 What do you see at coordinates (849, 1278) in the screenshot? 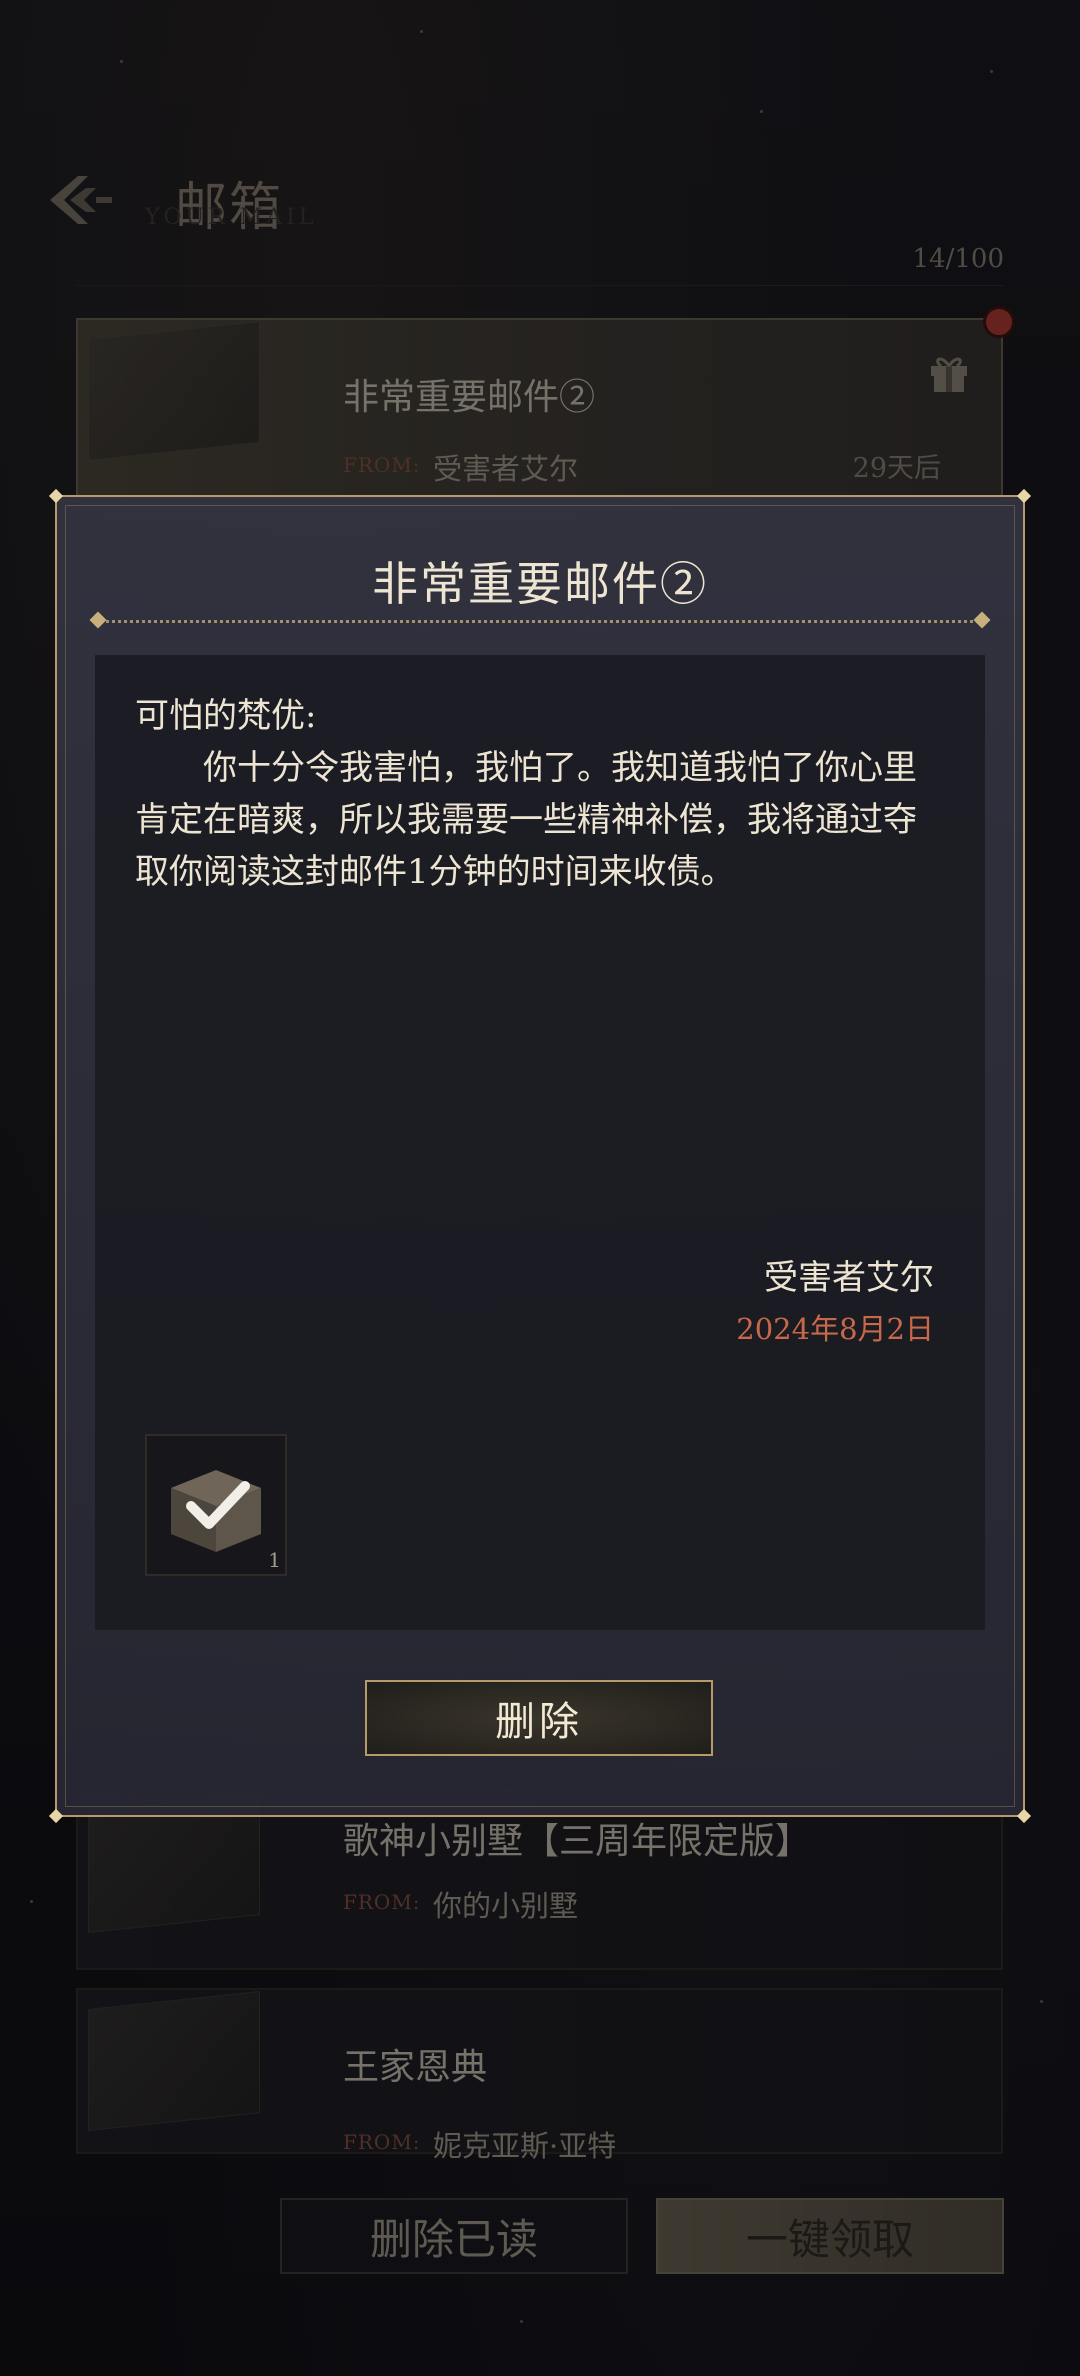
I see `letter-signature: 受害者艾尔` at bounding box center [849, 1278].